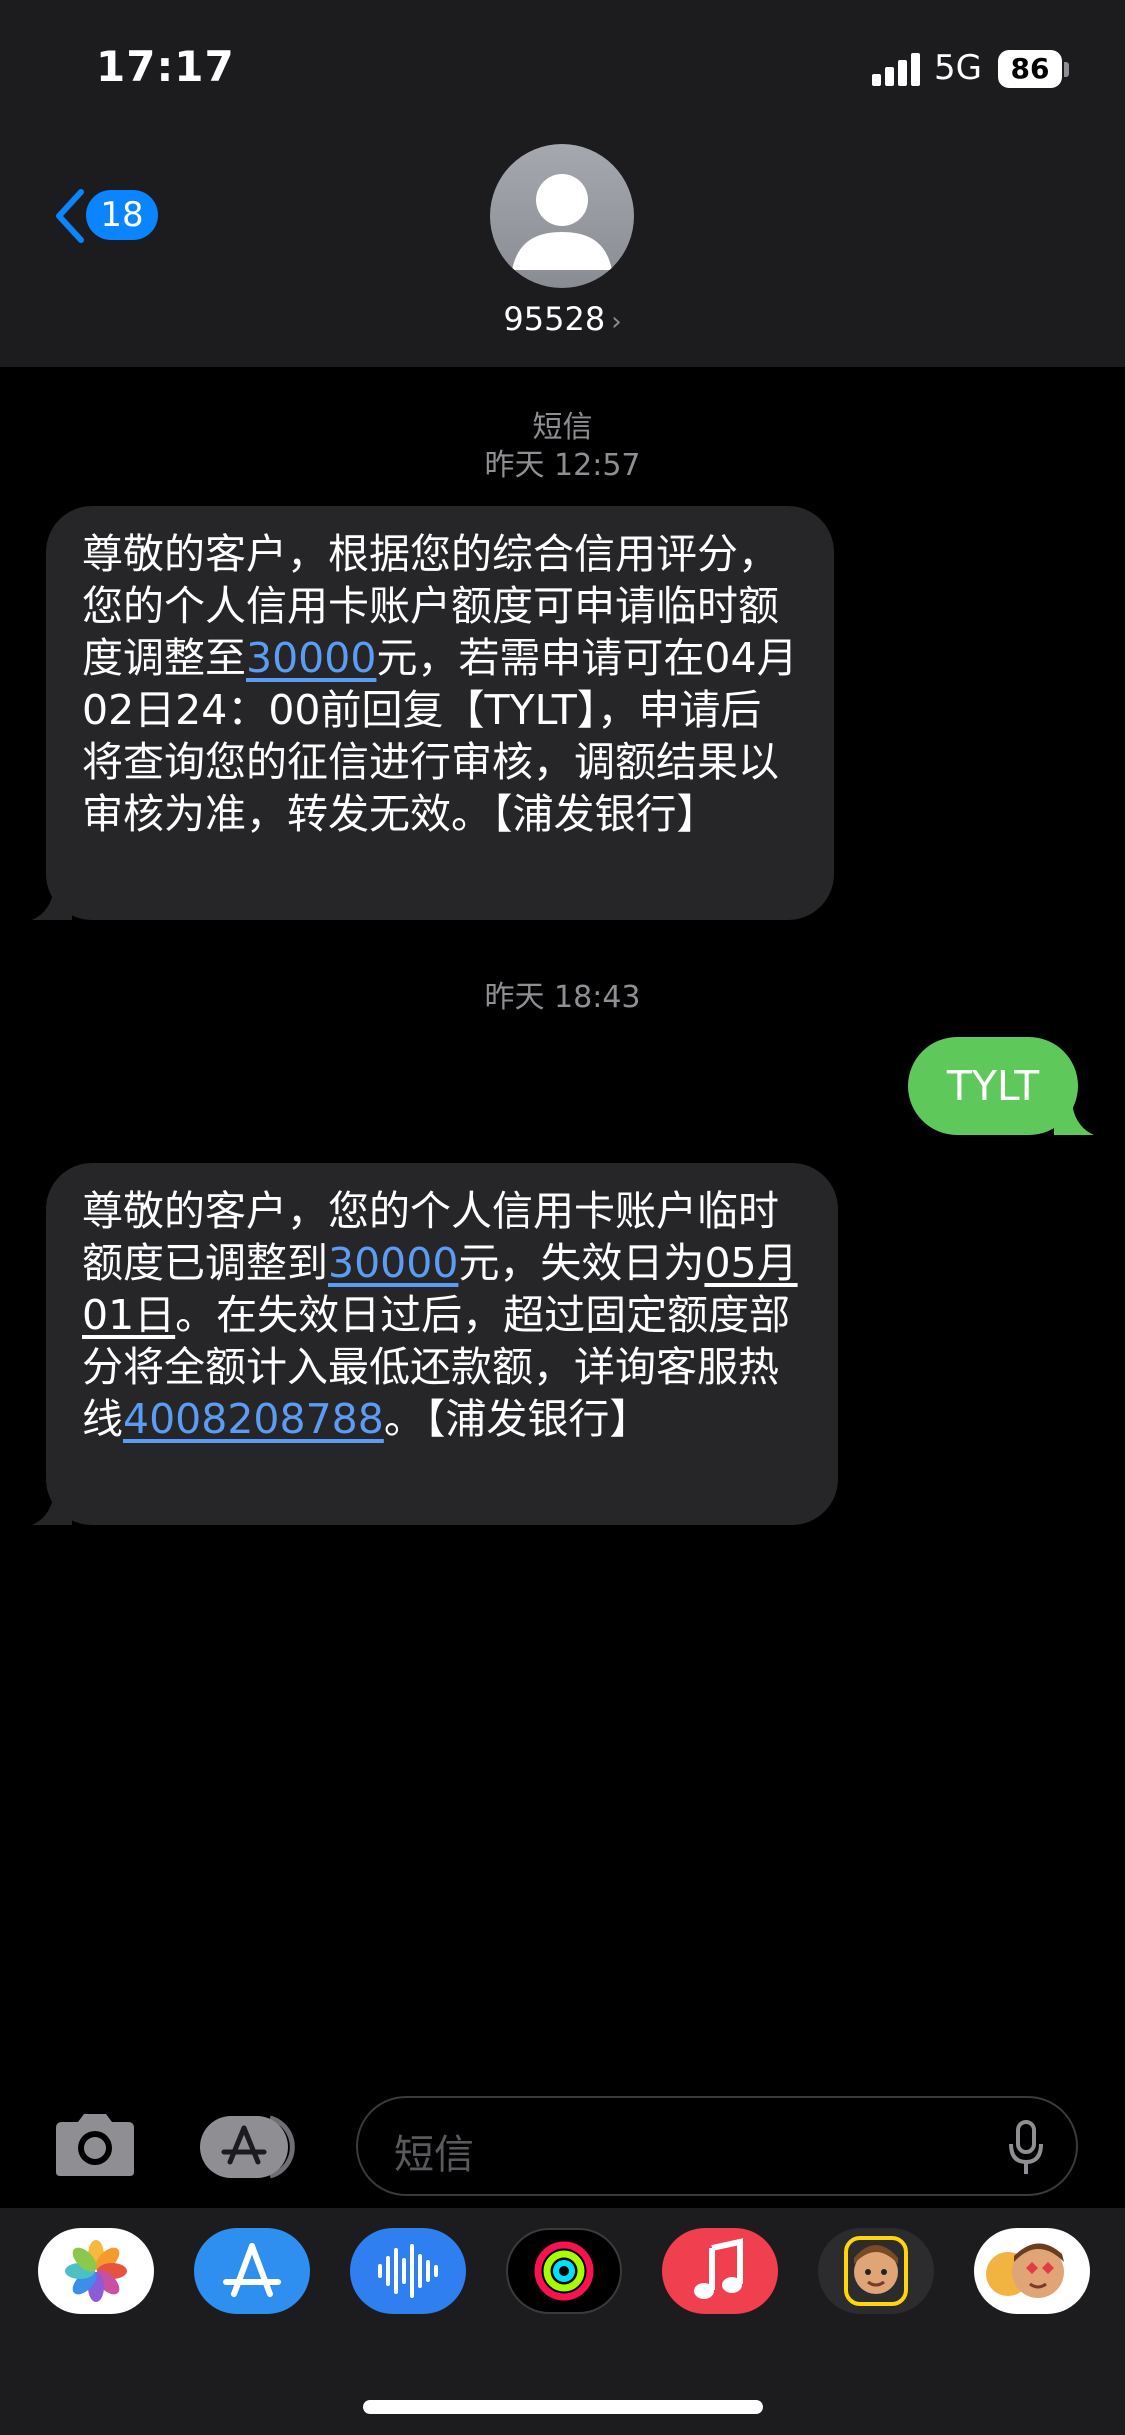  I want to click on animoji-icon, so click(1025, 2270).